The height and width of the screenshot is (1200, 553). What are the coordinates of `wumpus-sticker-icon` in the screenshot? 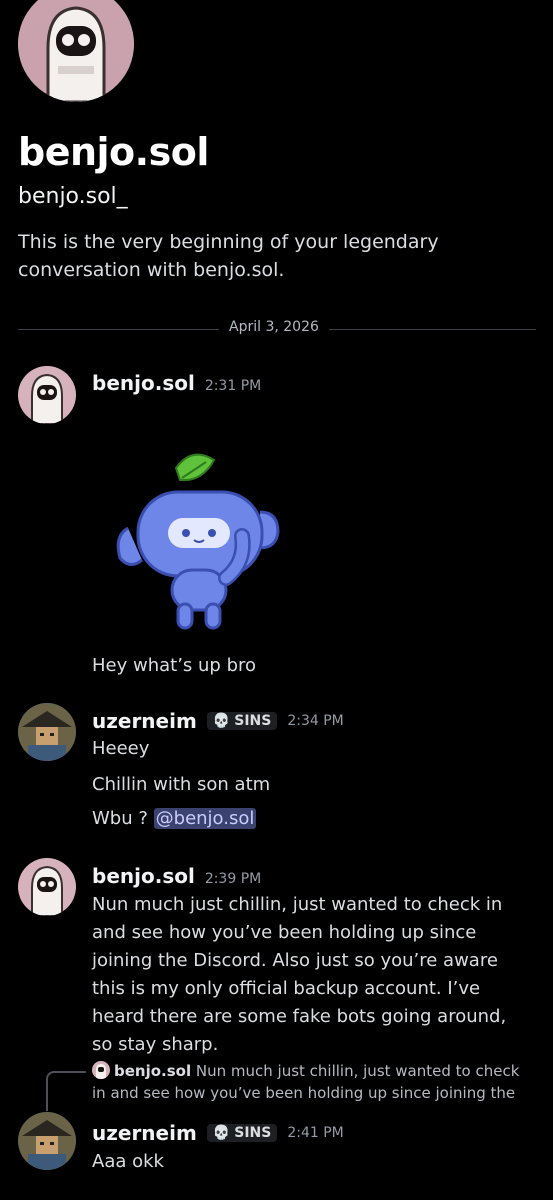 It's located at (198, 541).